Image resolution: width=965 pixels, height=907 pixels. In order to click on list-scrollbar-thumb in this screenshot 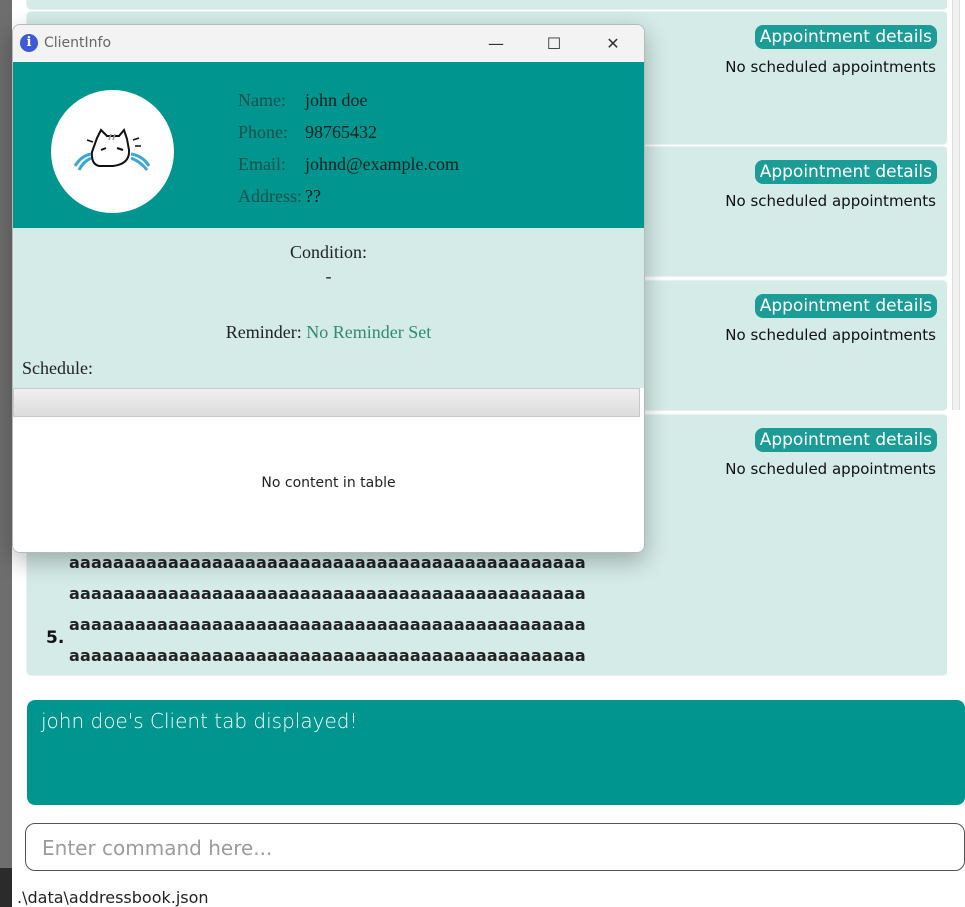, I will do `click(956, 205)`.